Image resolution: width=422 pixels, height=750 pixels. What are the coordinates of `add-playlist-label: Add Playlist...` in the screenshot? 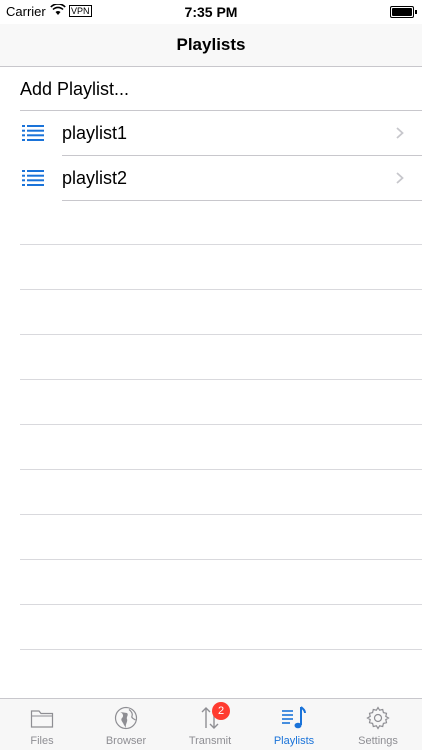 It's located at (75, 89).